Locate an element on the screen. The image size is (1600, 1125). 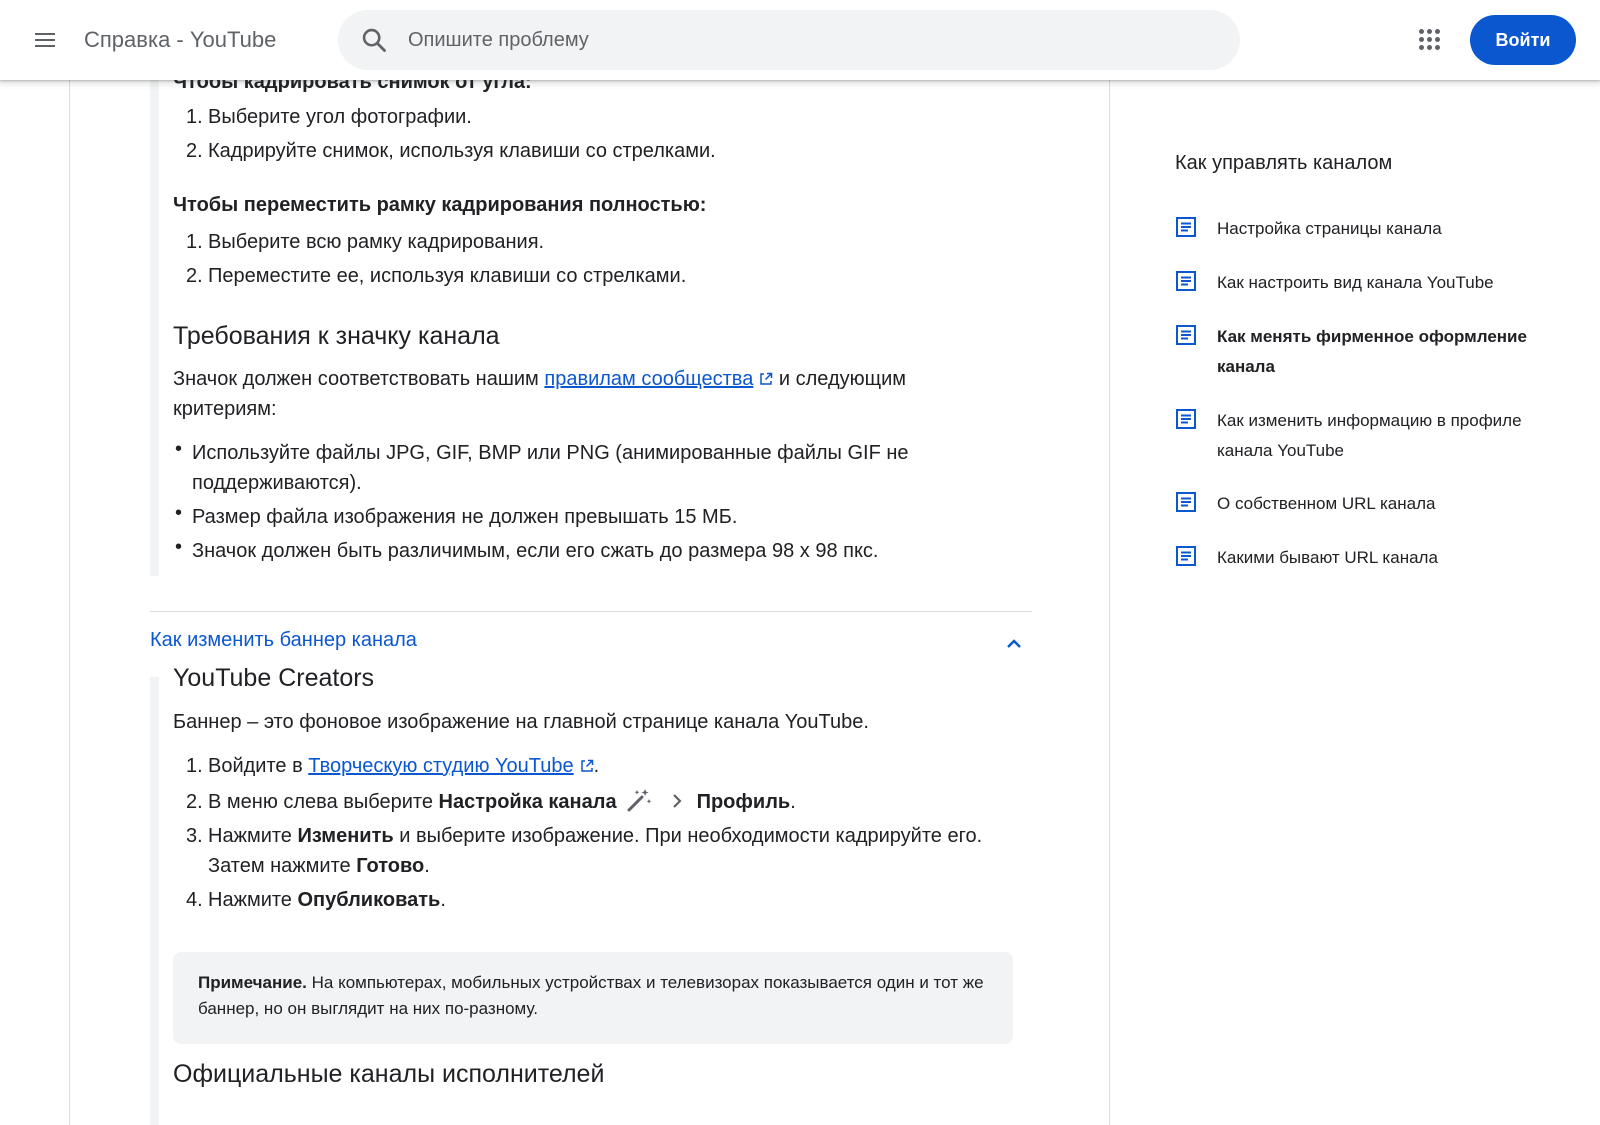
magic-wand-icon is located at coordinates (639, 800).